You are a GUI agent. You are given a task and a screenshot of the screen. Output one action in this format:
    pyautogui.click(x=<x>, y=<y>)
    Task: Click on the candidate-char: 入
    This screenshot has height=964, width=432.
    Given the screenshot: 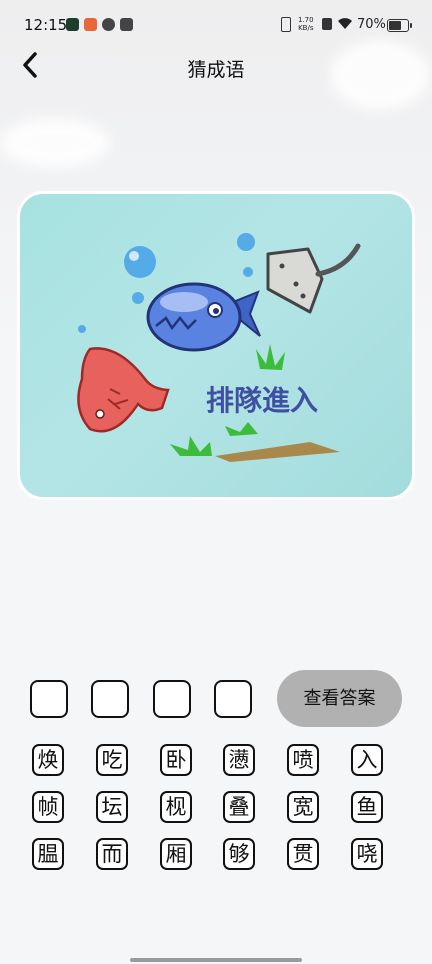 What is the action you would take?
    pyautogui.click(x=367, y=760)
    